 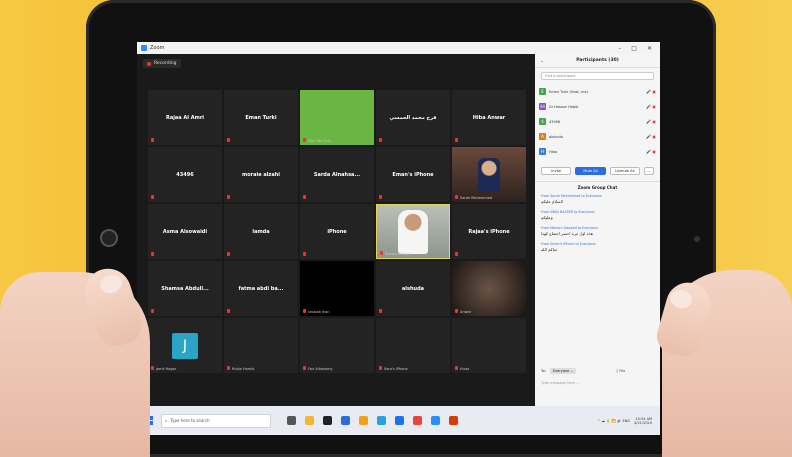 I want to click on mail-icon, so click(x=345, y=420).